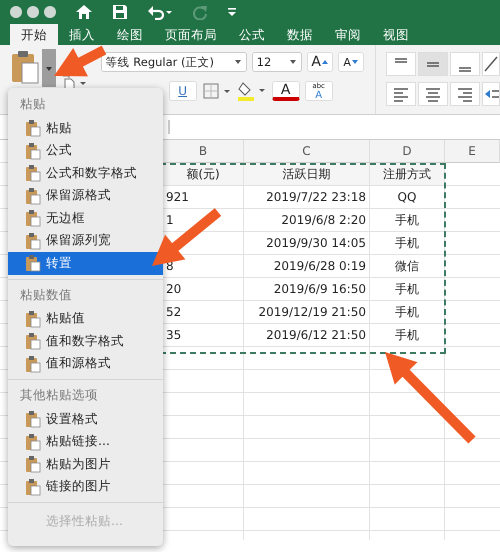 The height and width of the screenshot is (552, 500). Describe the element at coordinates (491, 64) in the screenshot. I see `orientation-icon` at that location.